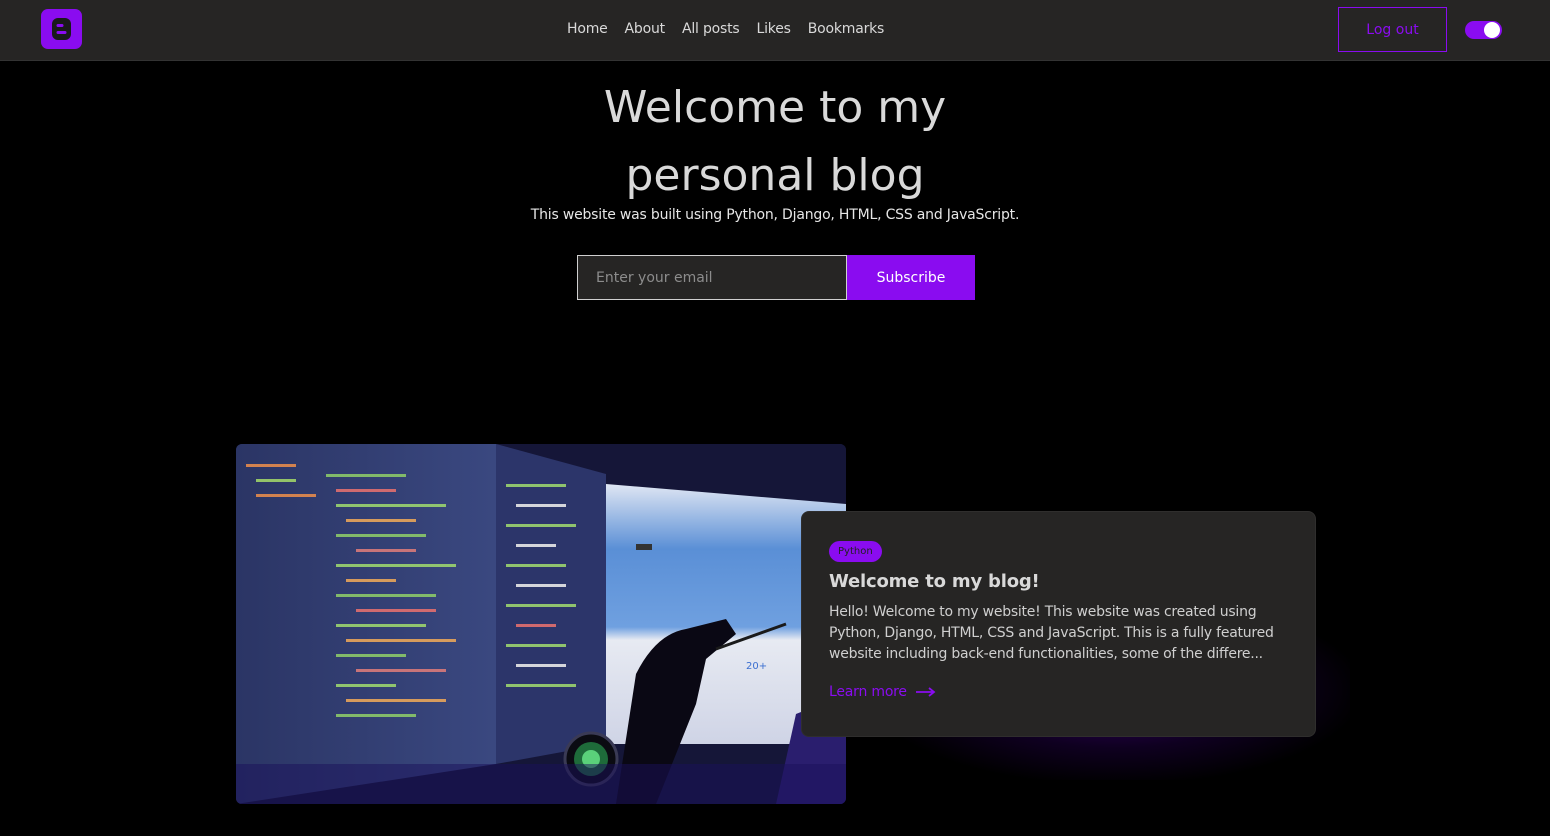 This screenshot has width=1550, height=836. What do you see at coordinates (775, 107) in the screenshot?
I see `hero-title-line1: Welcome to my` at bounding box center [775, 107].